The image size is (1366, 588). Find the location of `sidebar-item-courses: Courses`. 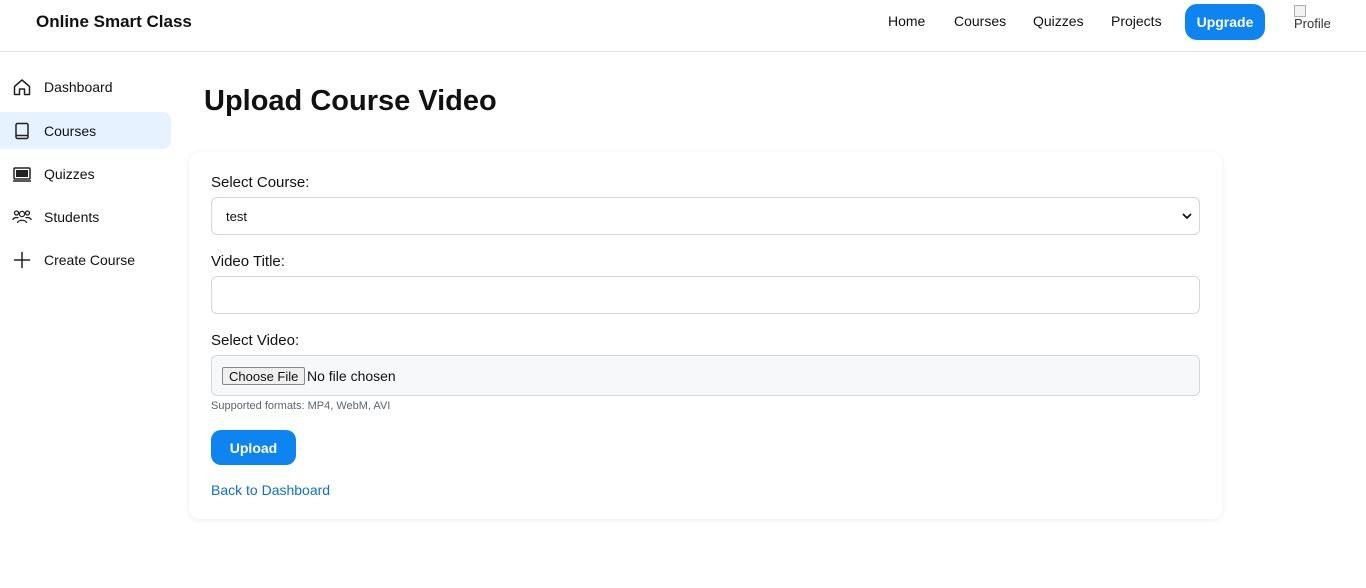

sidebar-item-courses: Courses is located at coordinates (85, 130).